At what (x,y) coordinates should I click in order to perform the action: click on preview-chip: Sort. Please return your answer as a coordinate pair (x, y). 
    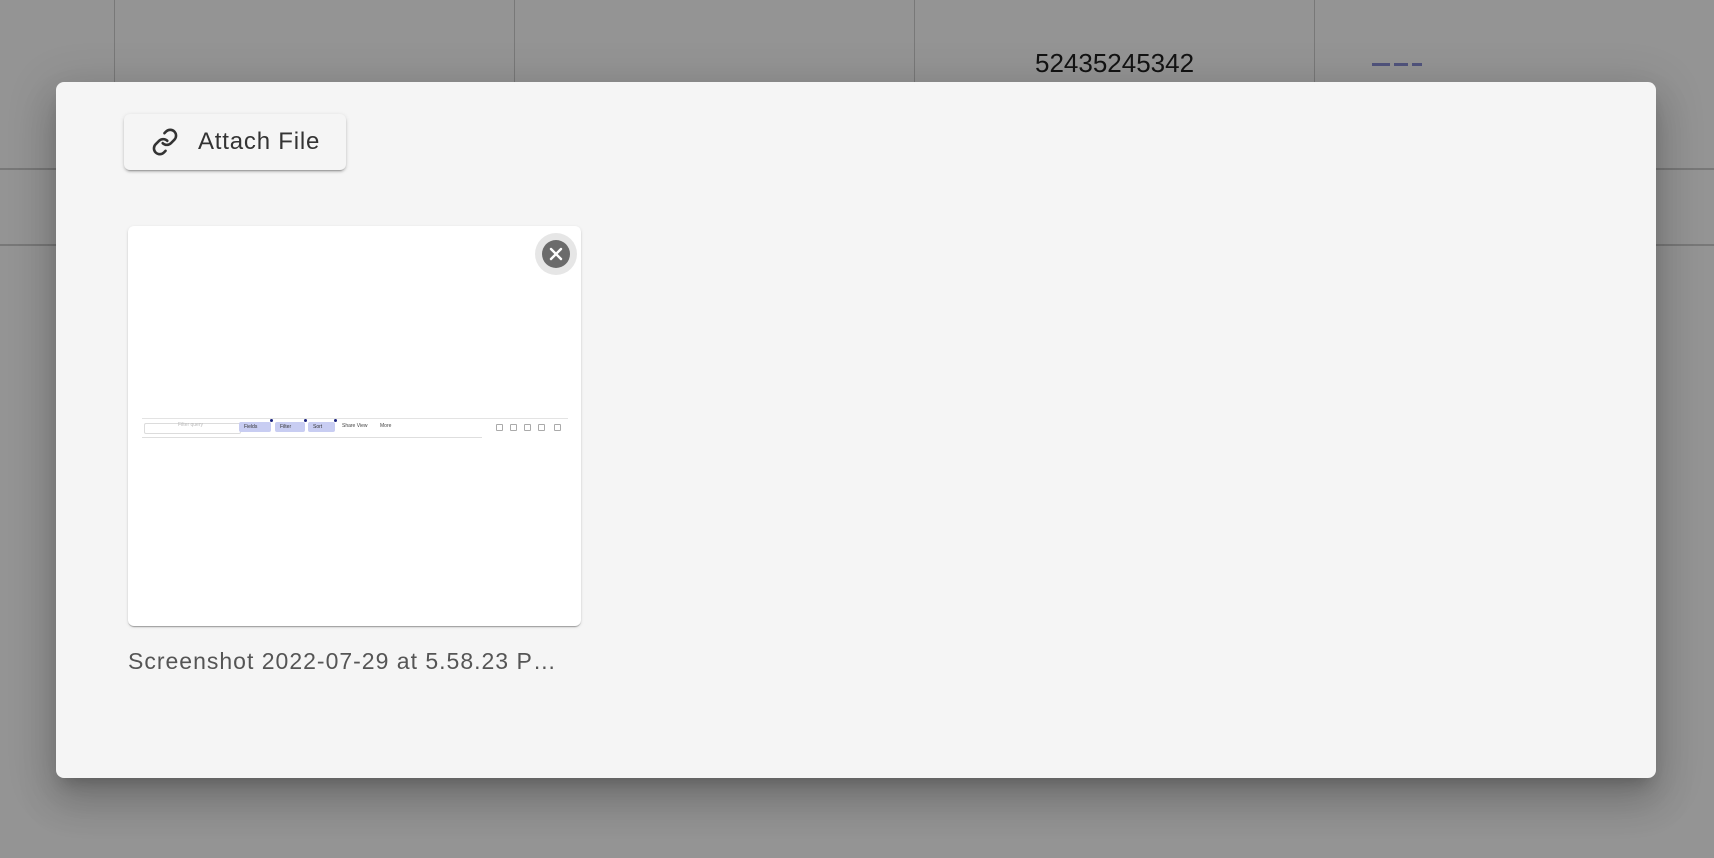
    Looking at the image, I should click on (322, 425).